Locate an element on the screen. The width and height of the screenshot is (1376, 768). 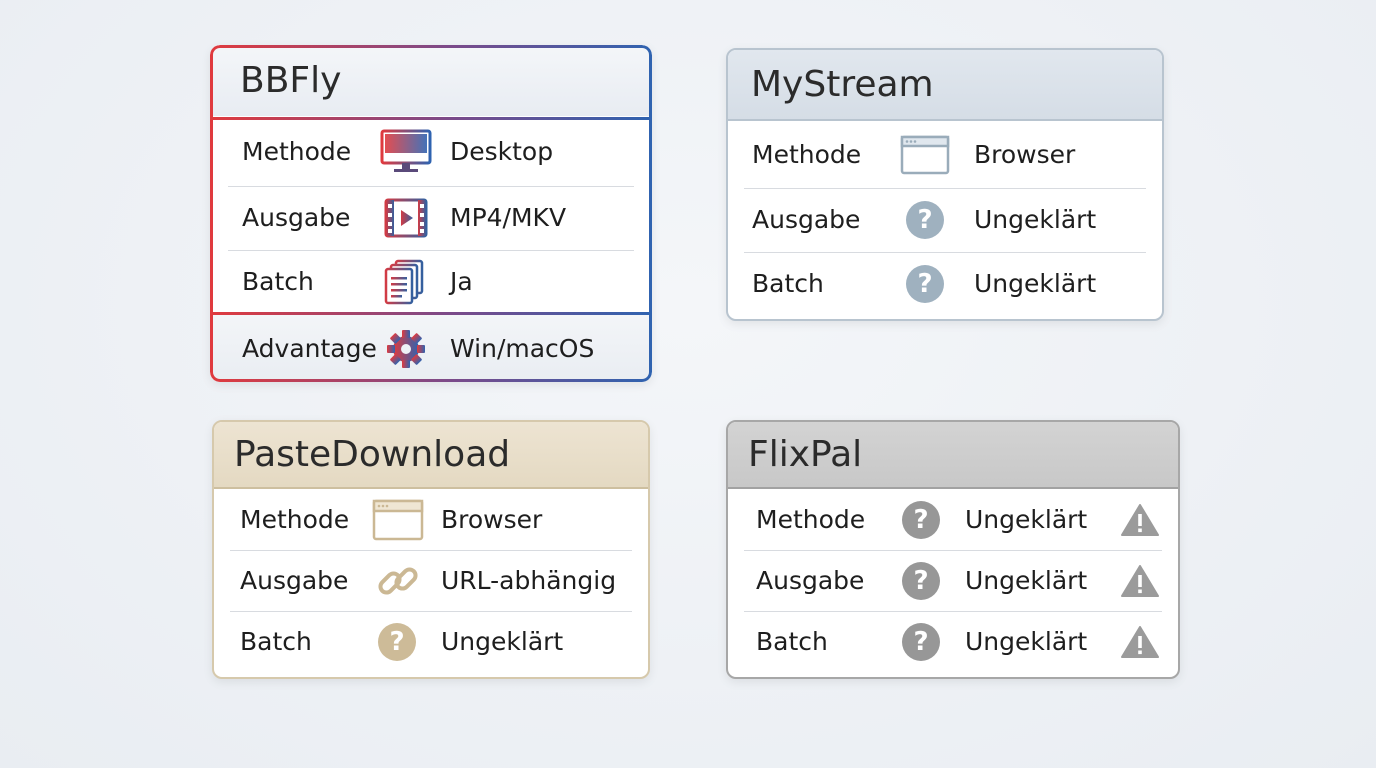
card-title: PasteDownload is located at coordinates (431, 455).